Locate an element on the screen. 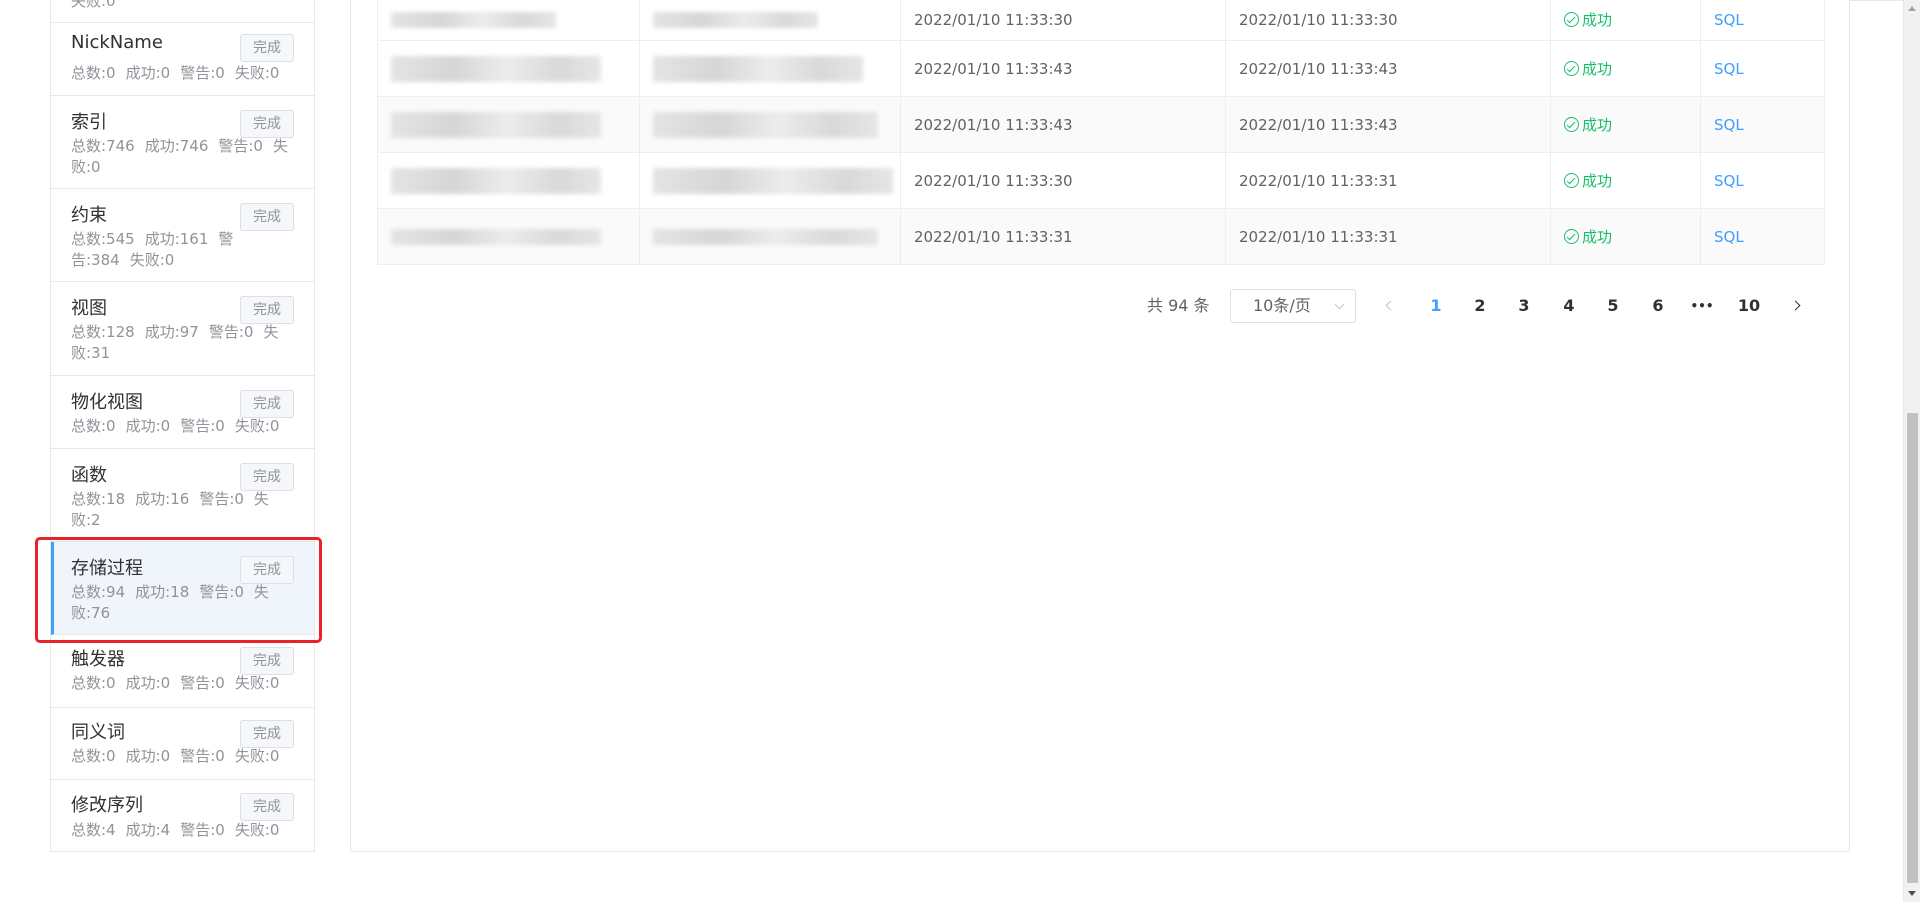 This screenshot has width=1920, height=902. sidebar-item-stats: 总数:746 成功:746 警告:0 失败:0 is located at coordinates (181, 157).